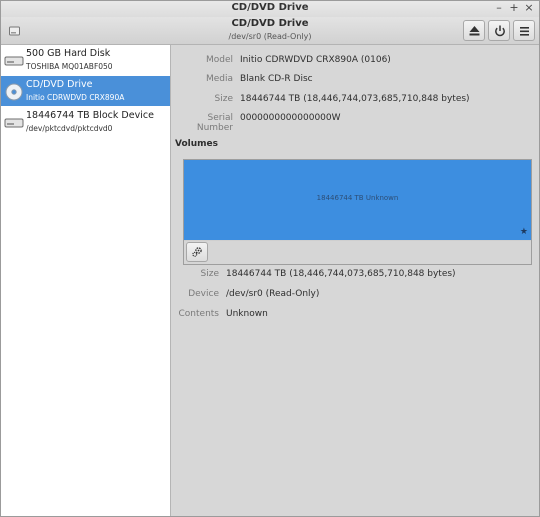 Image resolution: width=540 pixels, height=517 pixels. What do you see at coordinates (59, 84) in the screenshot?
I see `sidebar-item-label: CD/DVD Drive` at bounding box center [59, 84].